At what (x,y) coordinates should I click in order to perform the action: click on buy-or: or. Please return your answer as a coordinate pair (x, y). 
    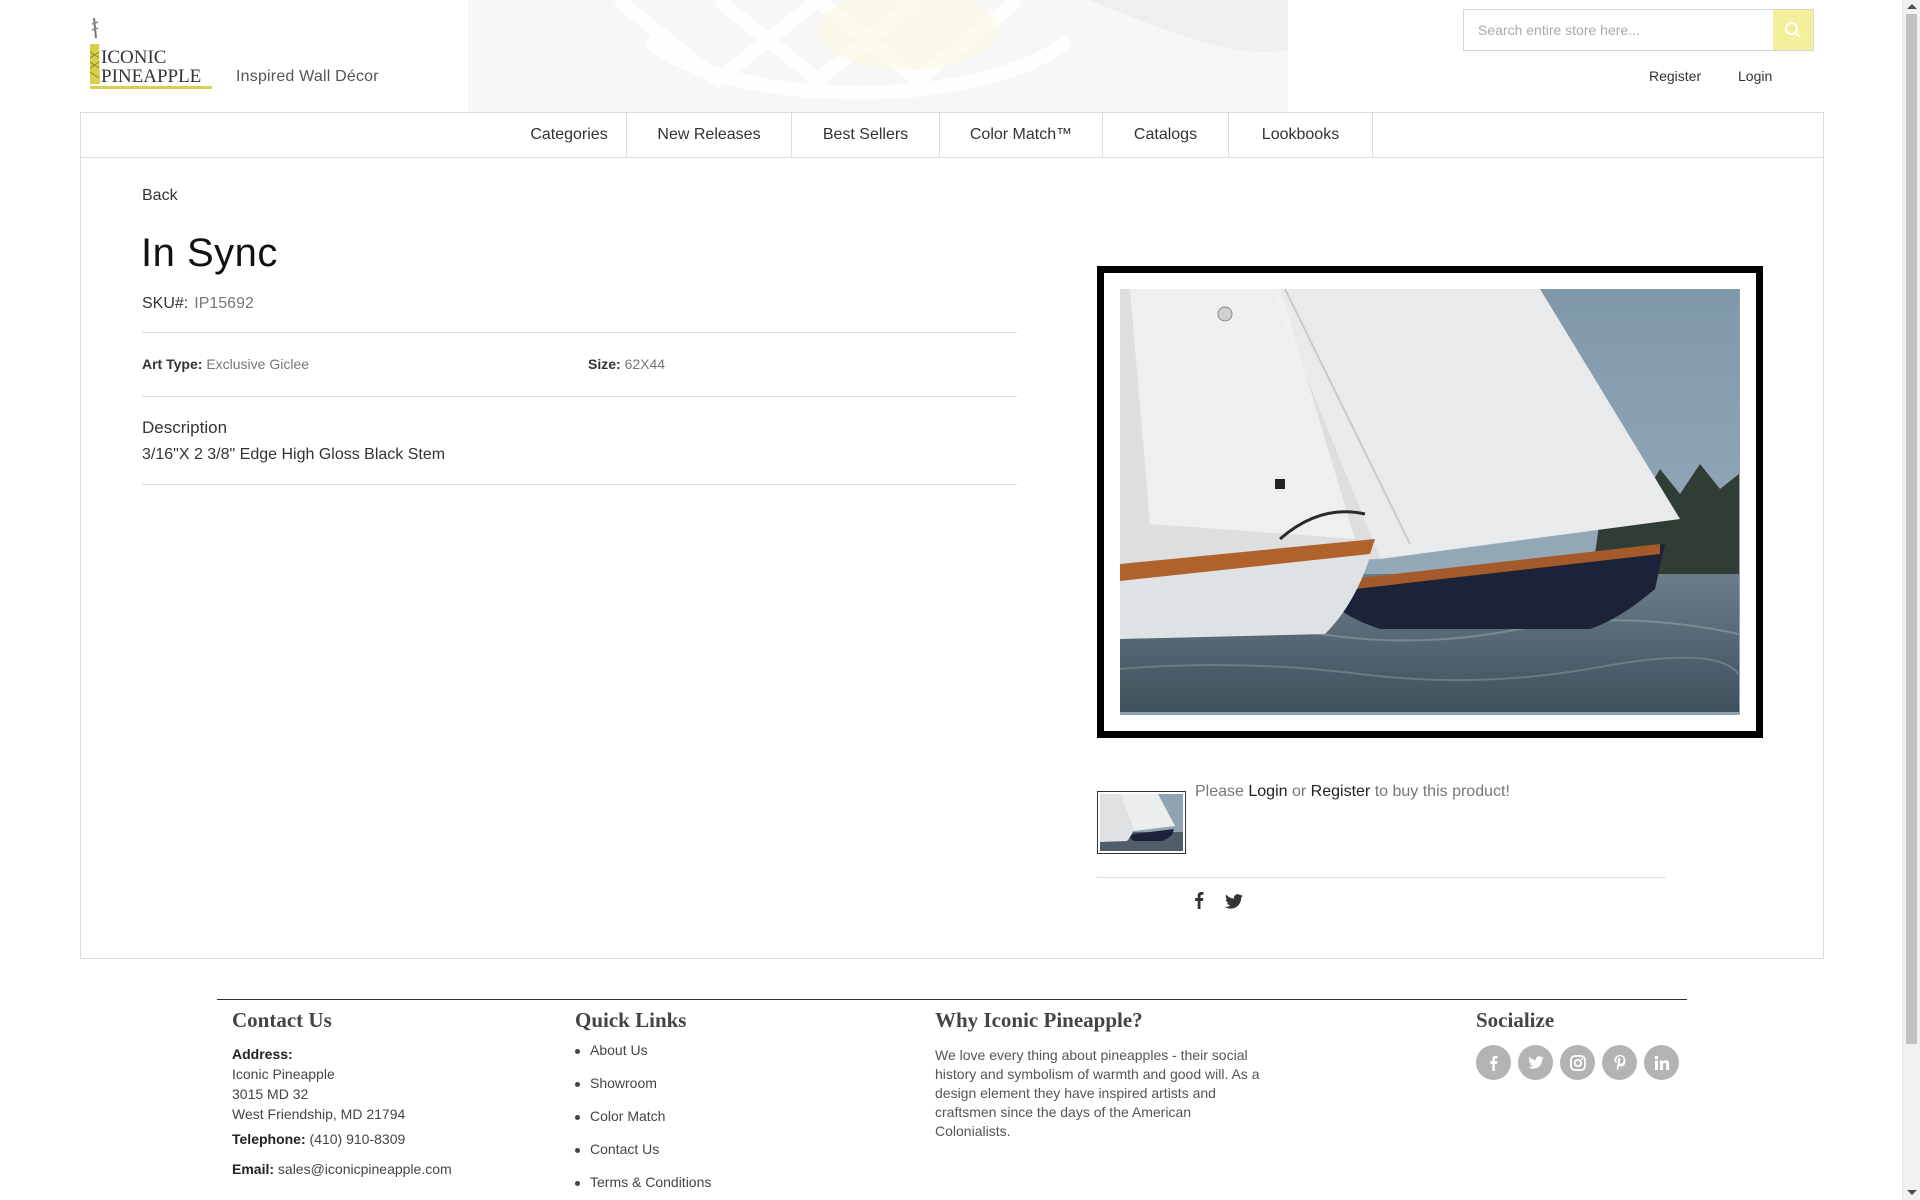
    Looking at the image, I should click on (1299, 791).